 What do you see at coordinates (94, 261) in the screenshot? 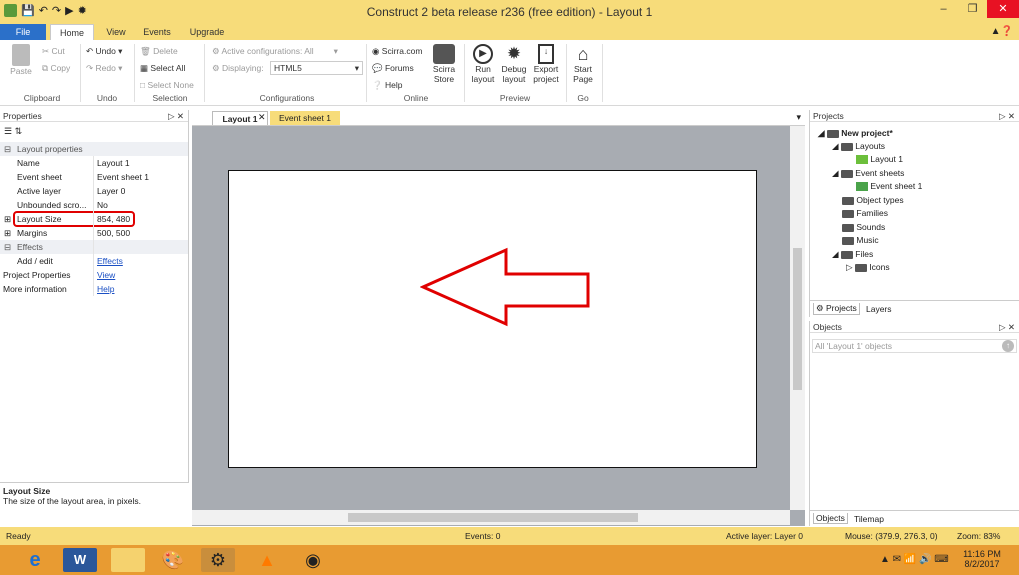
I see `prop-row-effects: Add / edit Effects` at bounding box center [94, 261].